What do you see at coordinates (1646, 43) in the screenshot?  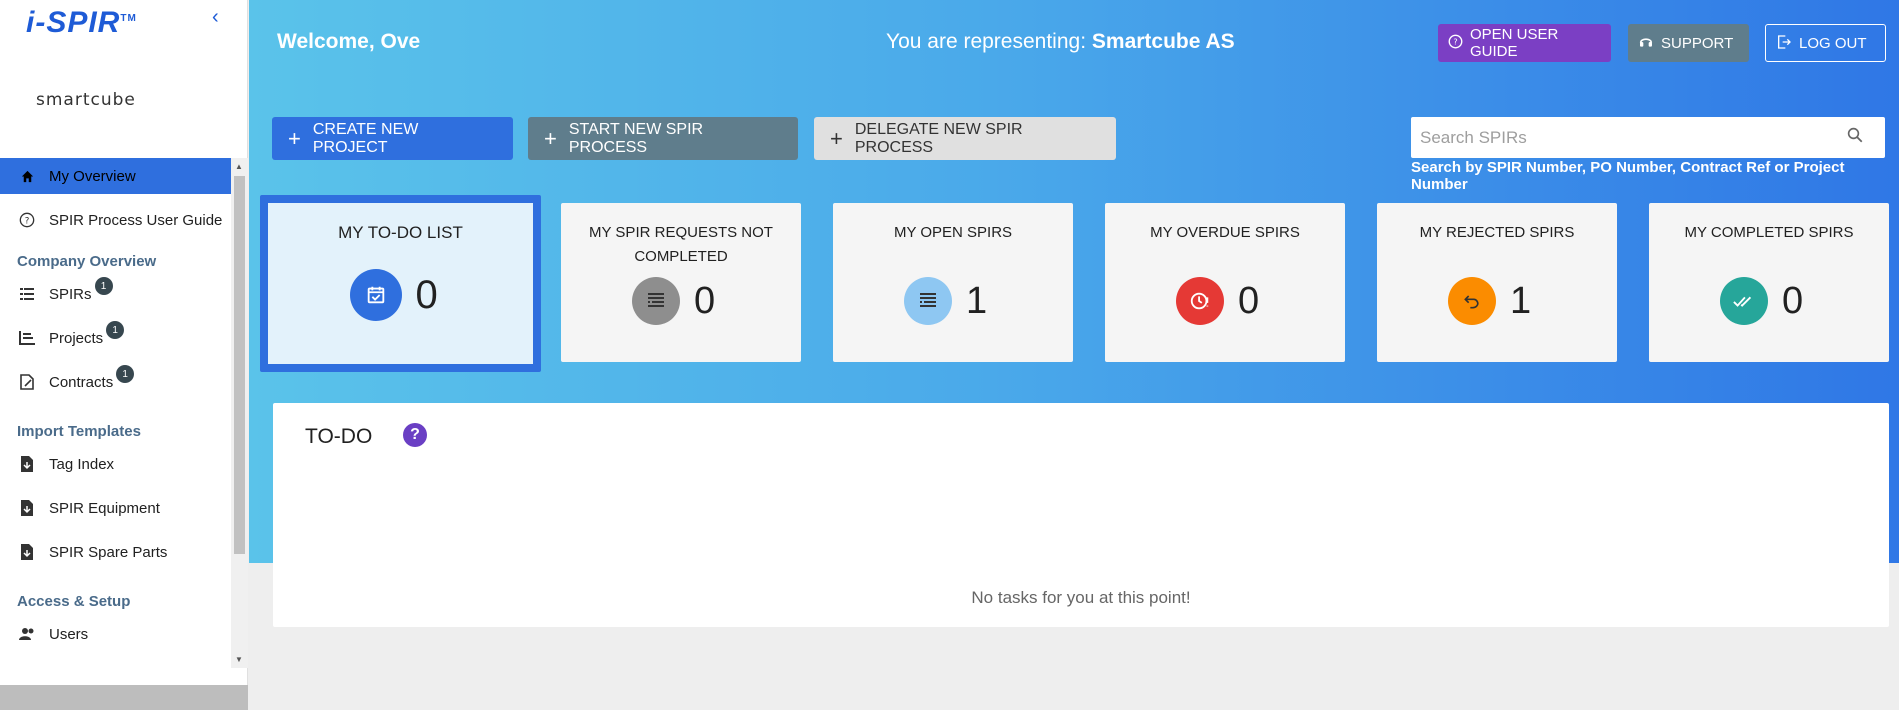 I see `support-headset-icon` at bounding box center [1646, 43].